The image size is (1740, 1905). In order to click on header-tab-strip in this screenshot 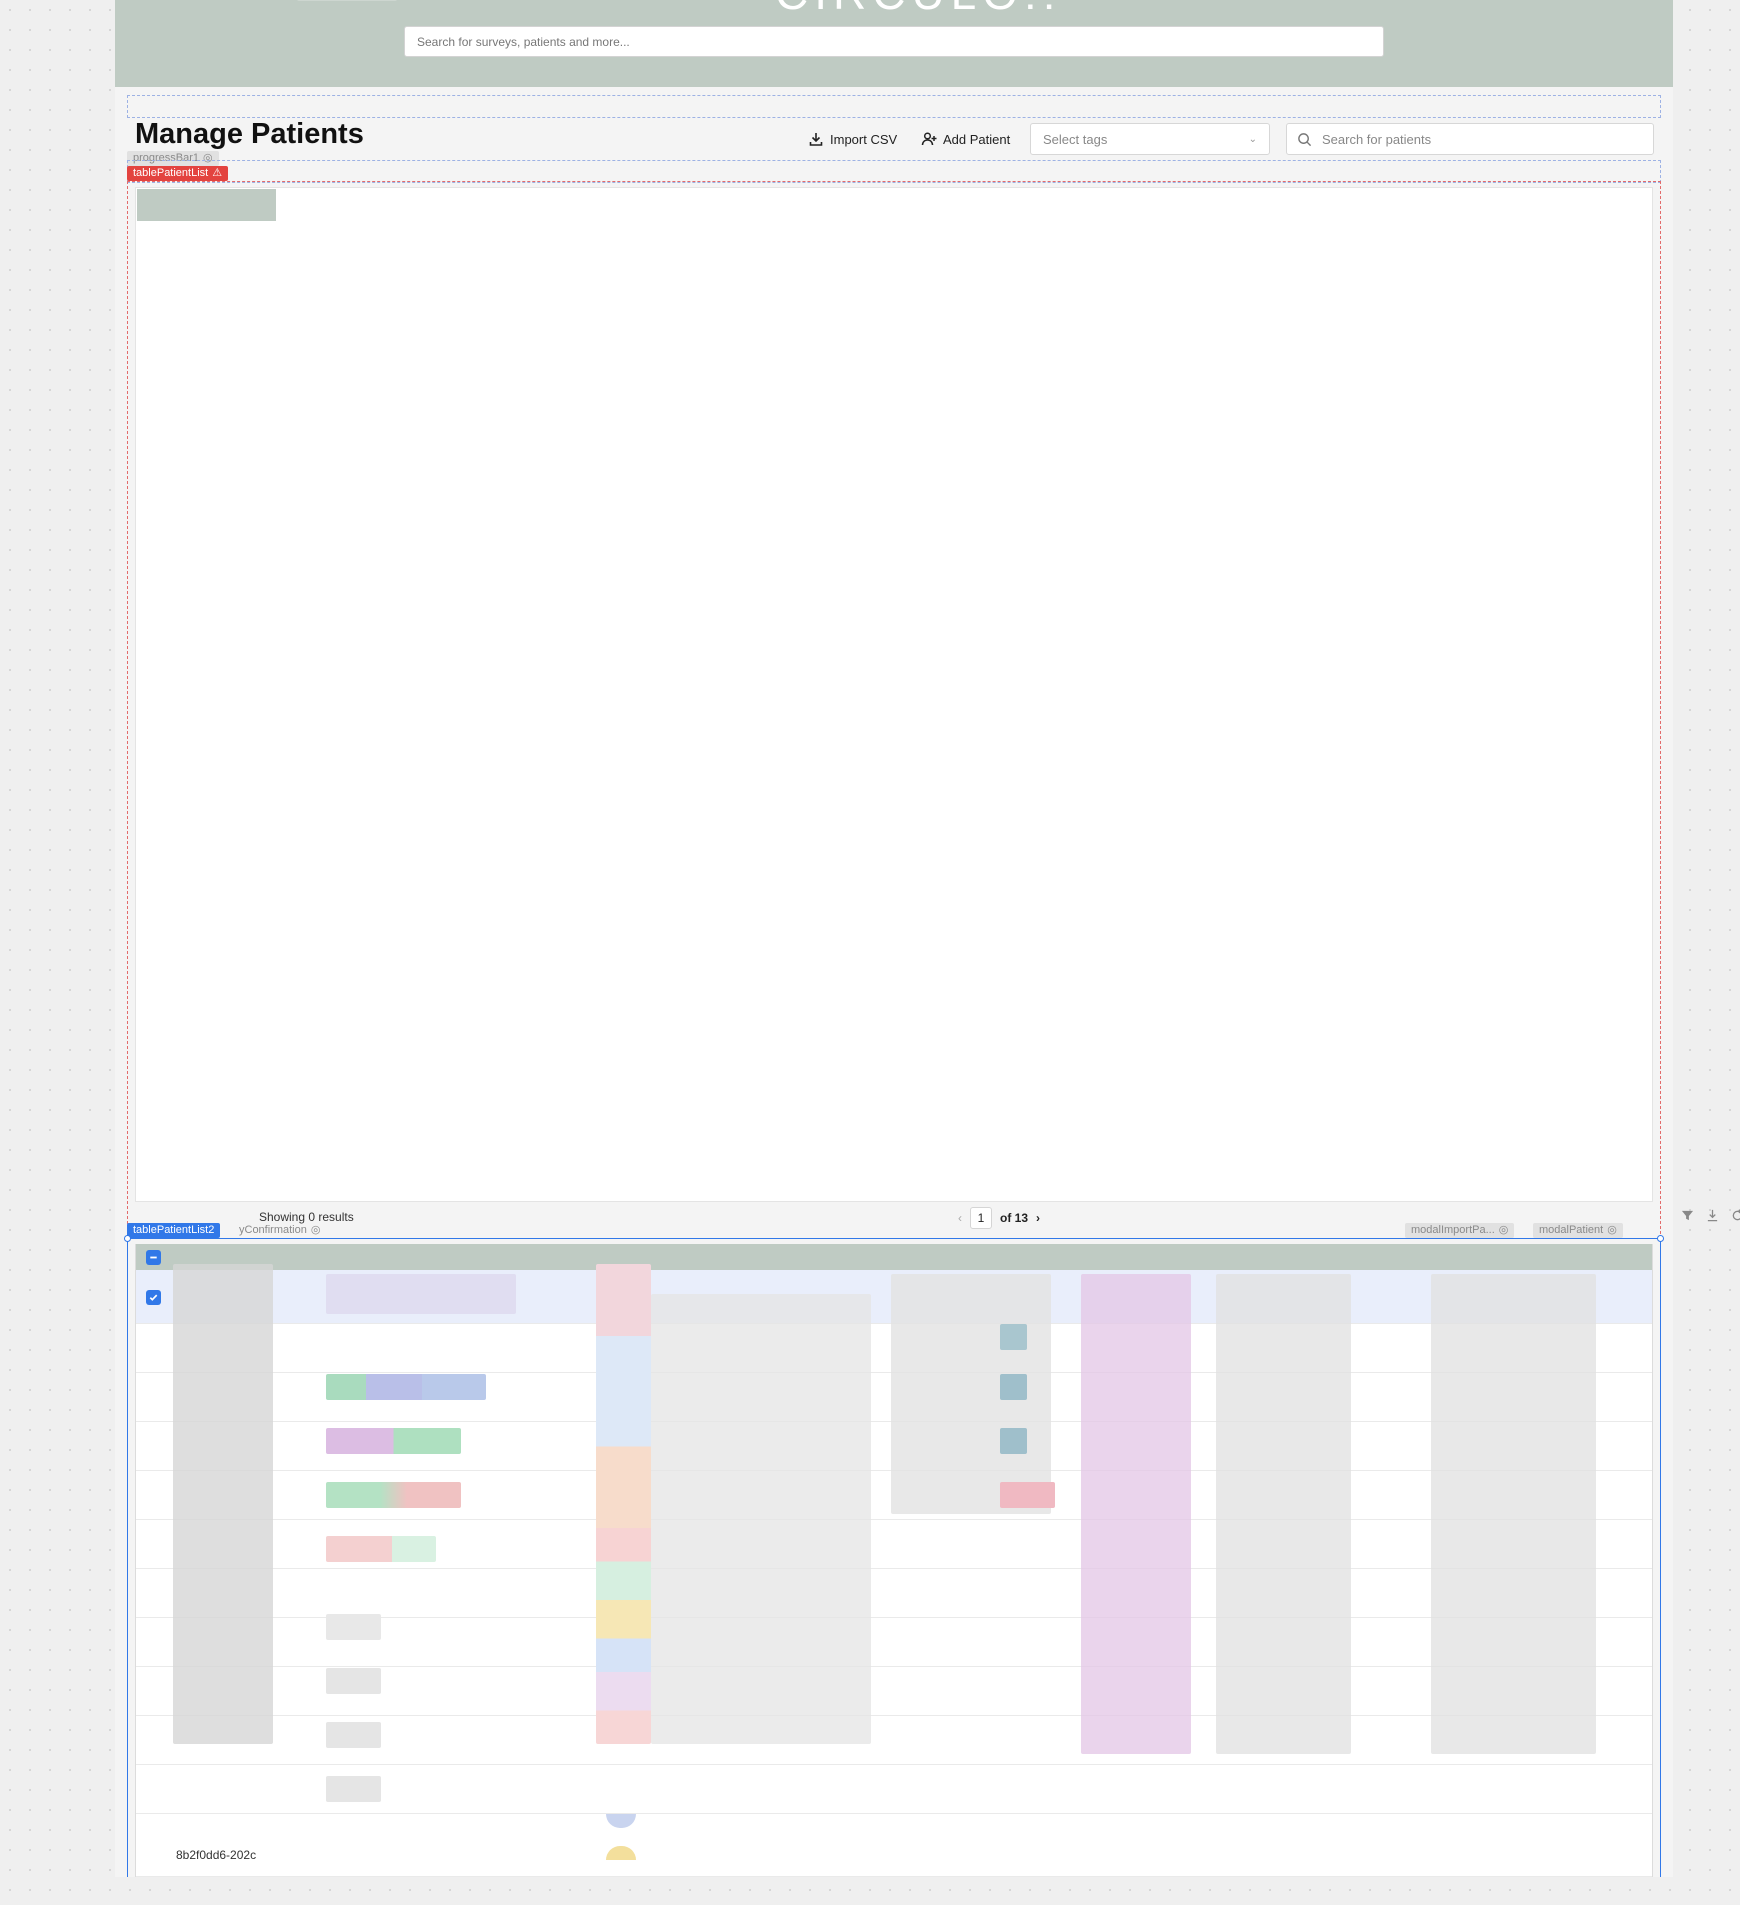, I will do `click(347, 0)`.